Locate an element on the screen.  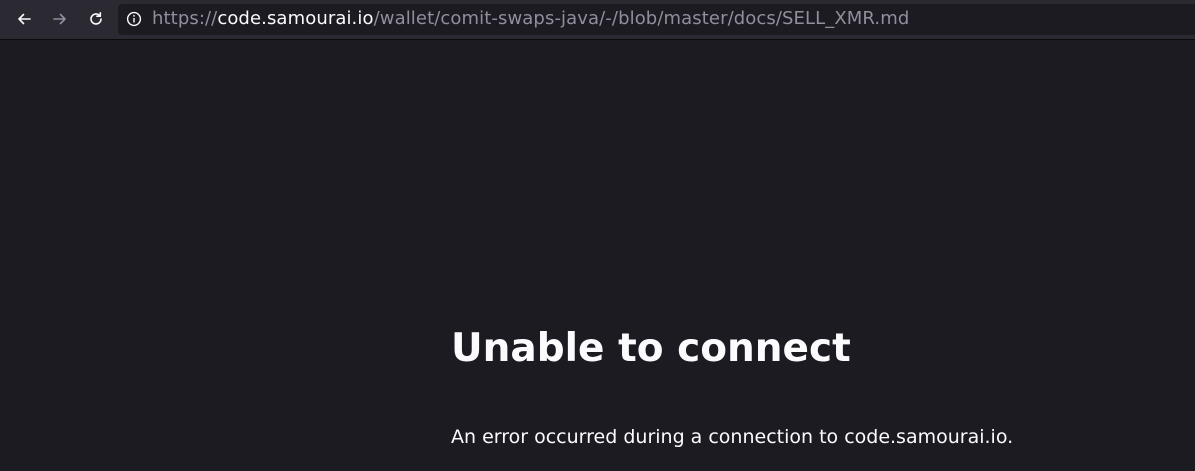
back-button is located at coordinates (24, 19).